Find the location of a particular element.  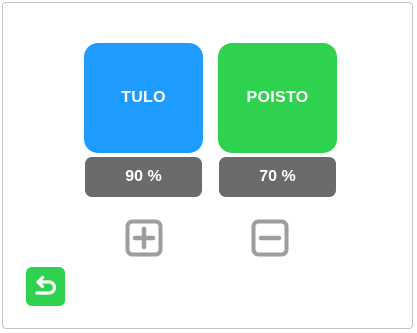

plus-square-icon is located at coordinates (144, 238).